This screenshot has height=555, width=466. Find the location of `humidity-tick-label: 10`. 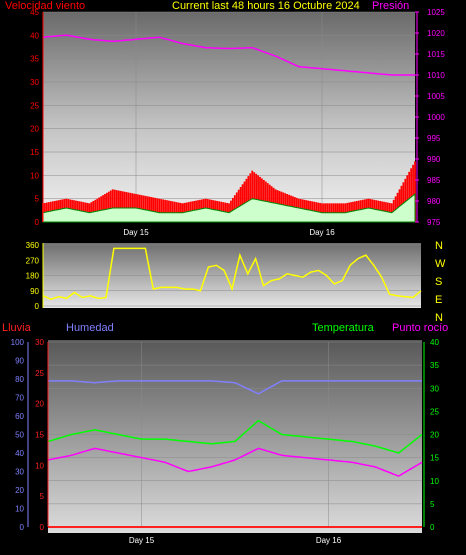

humidity-tick-label: 10 is located at coordinates (19, 509).